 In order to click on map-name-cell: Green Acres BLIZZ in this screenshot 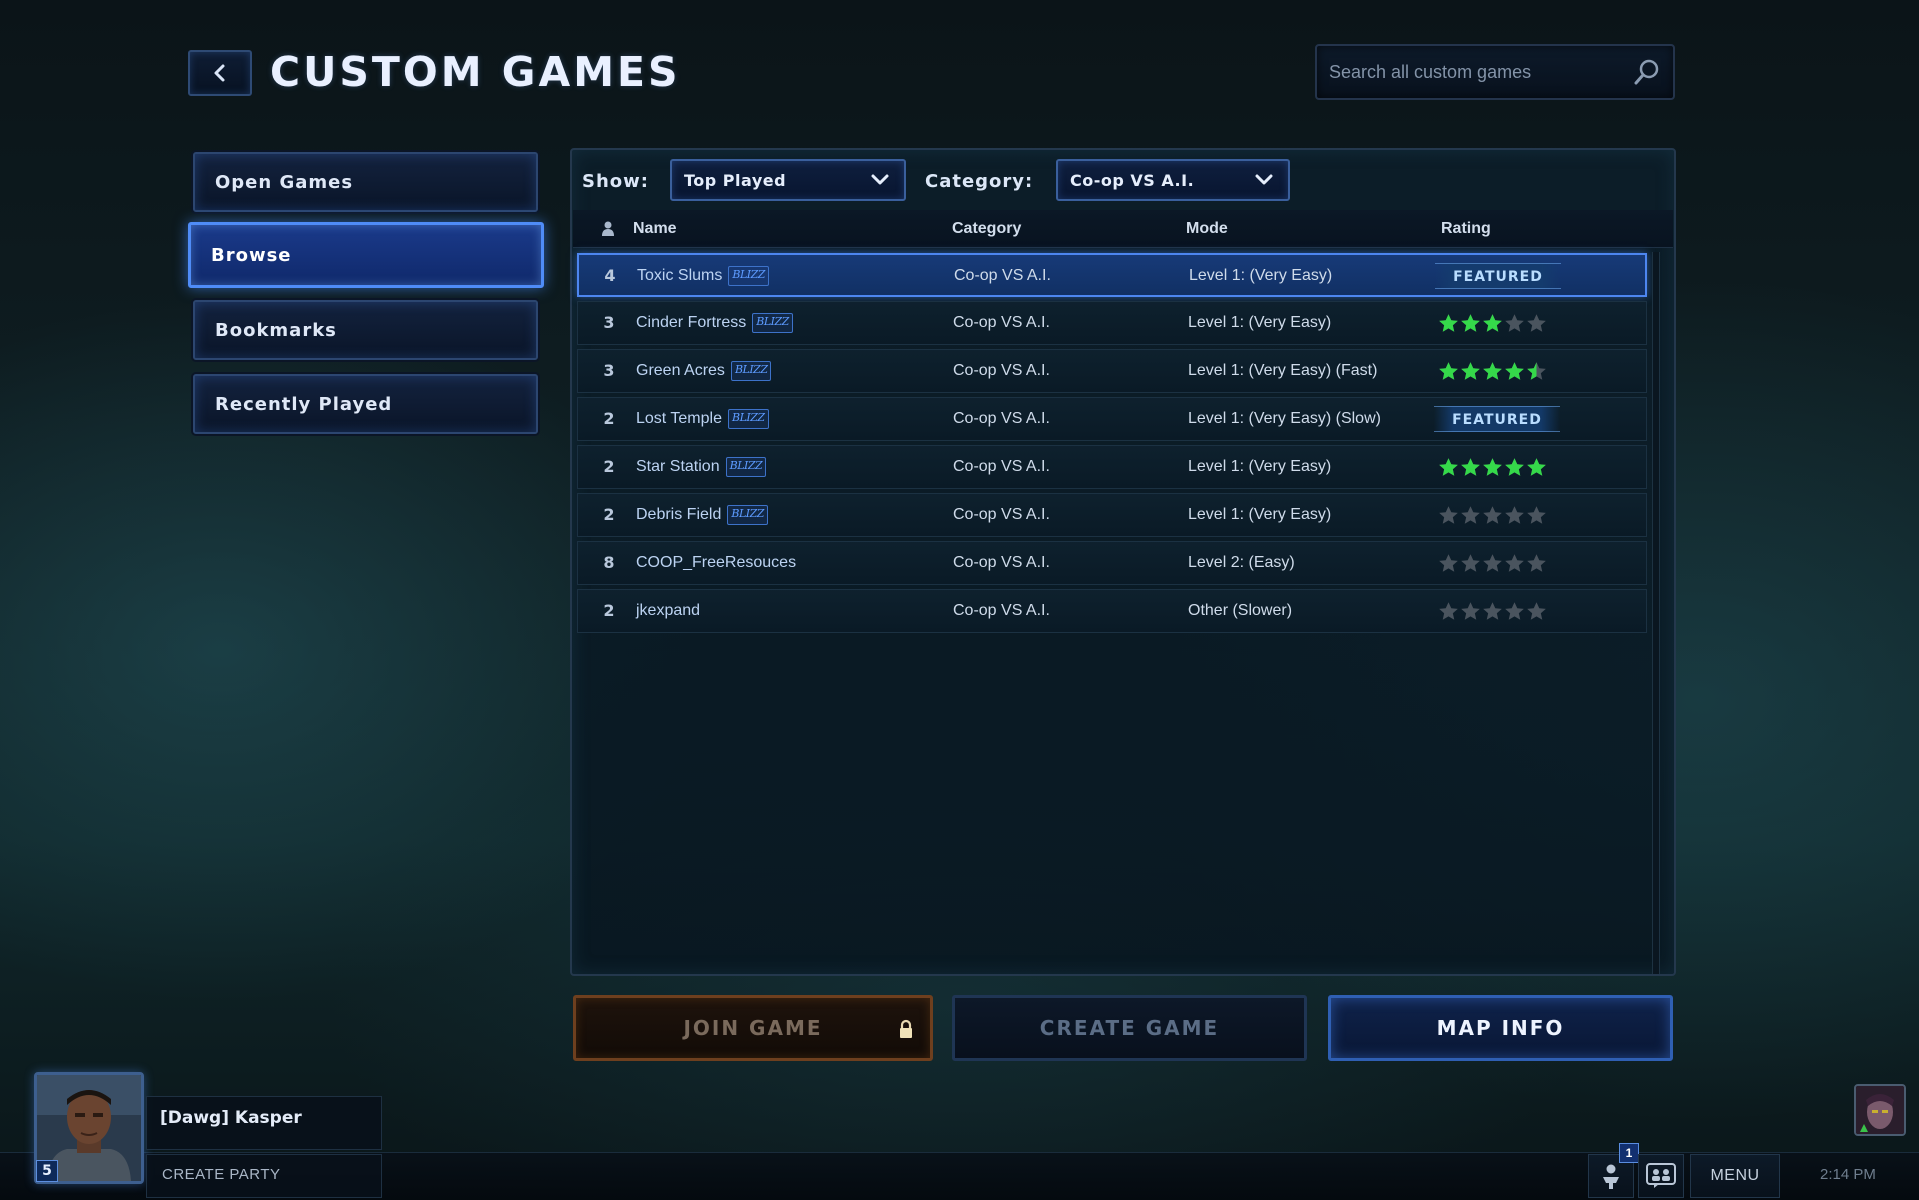, I will do `click(704, 371)`.